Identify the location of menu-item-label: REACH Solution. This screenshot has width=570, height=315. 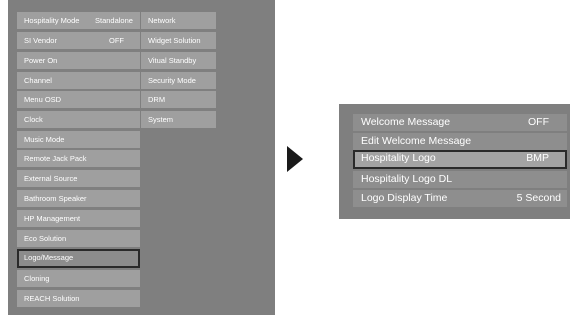
(52, 298).